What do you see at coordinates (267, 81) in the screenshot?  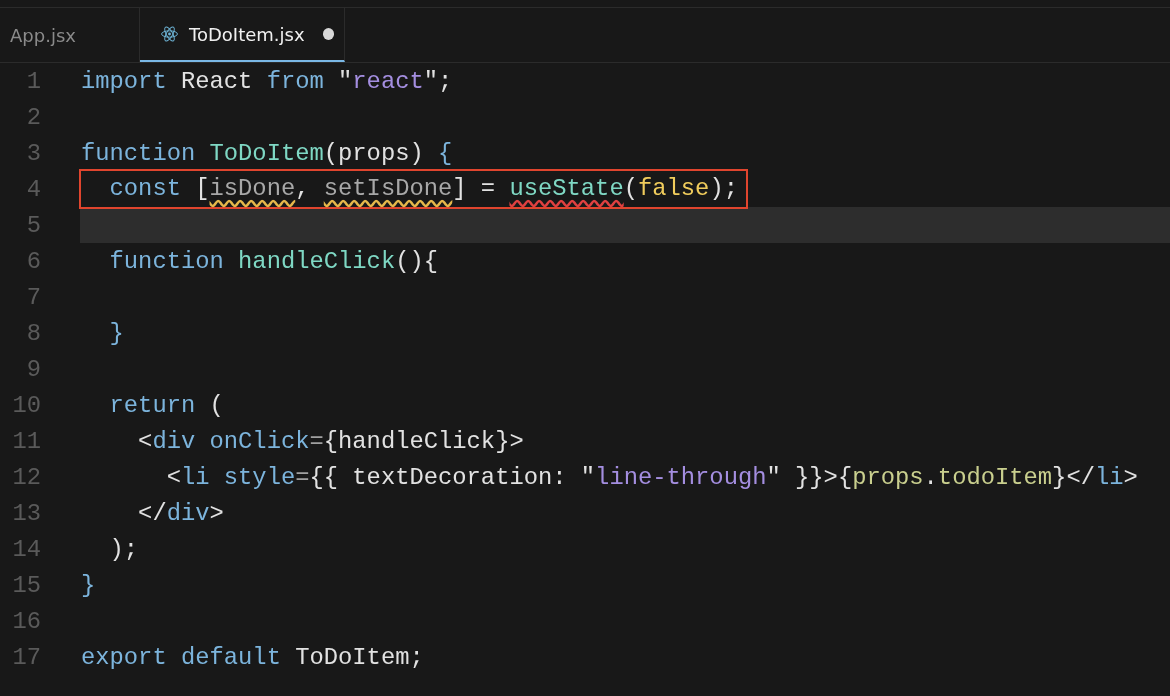 I see `code-line: import React from "react";` at bounding box center [267, 81].